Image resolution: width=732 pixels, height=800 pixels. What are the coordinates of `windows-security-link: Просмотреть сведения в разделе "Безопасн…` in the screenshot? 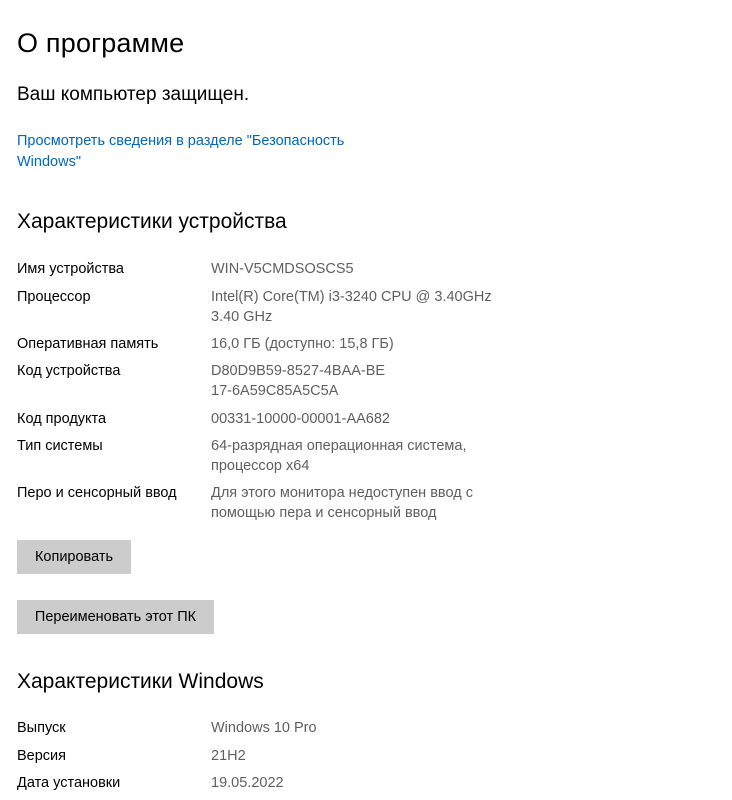 It's located at (197, 152).